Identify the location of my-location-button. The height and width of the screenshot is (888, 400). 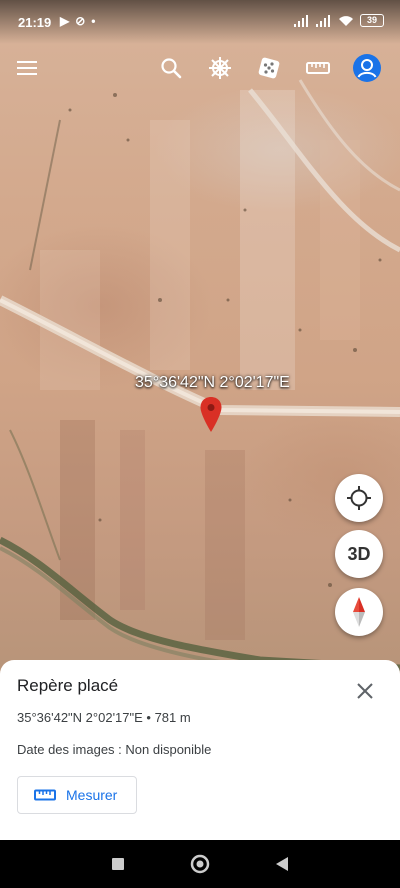
(359, 498).